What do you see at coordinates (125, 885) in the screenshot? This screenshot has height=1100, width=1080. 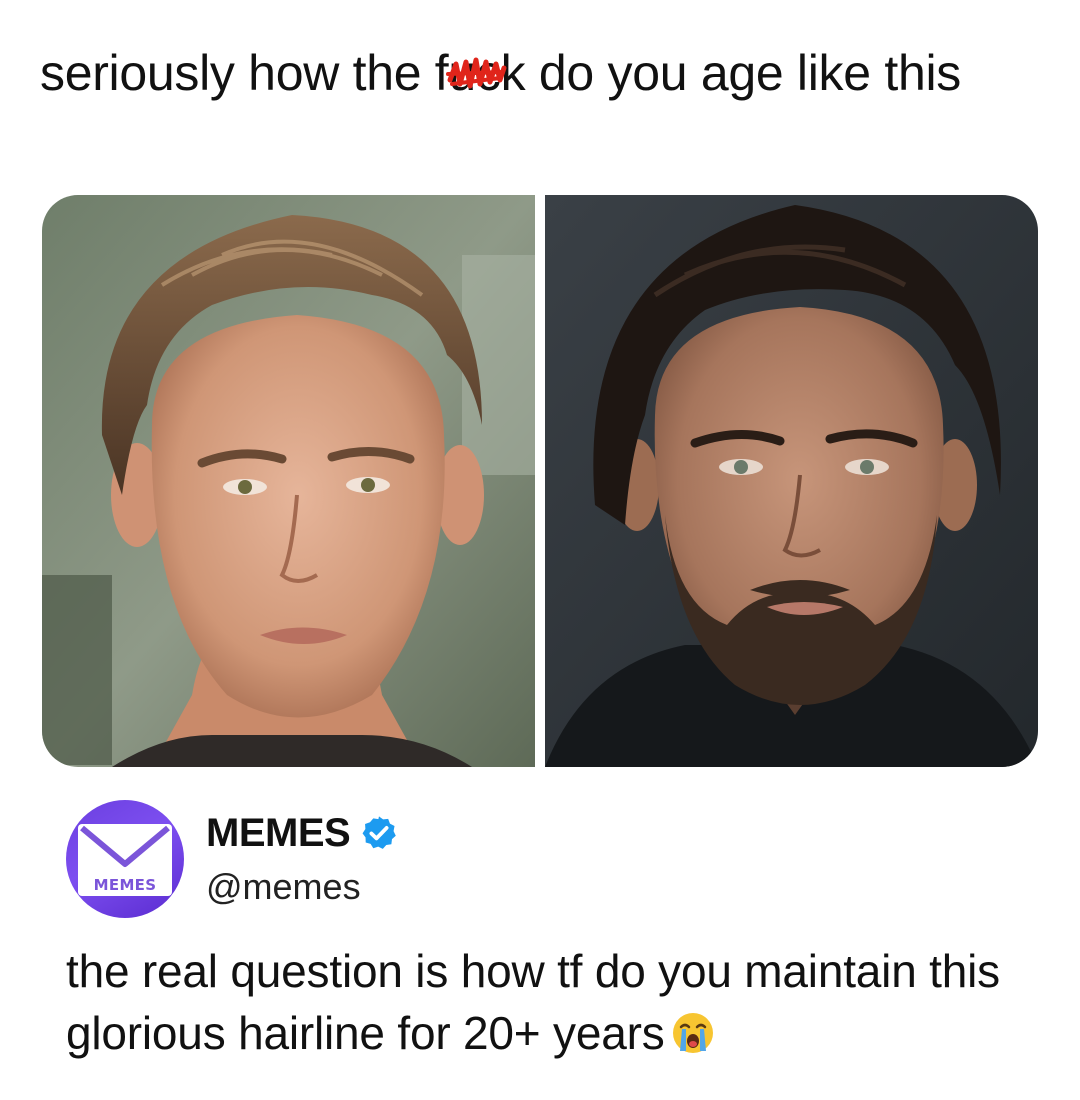 I see `avatar-label: MEMES` at bounding box center [125, 885].